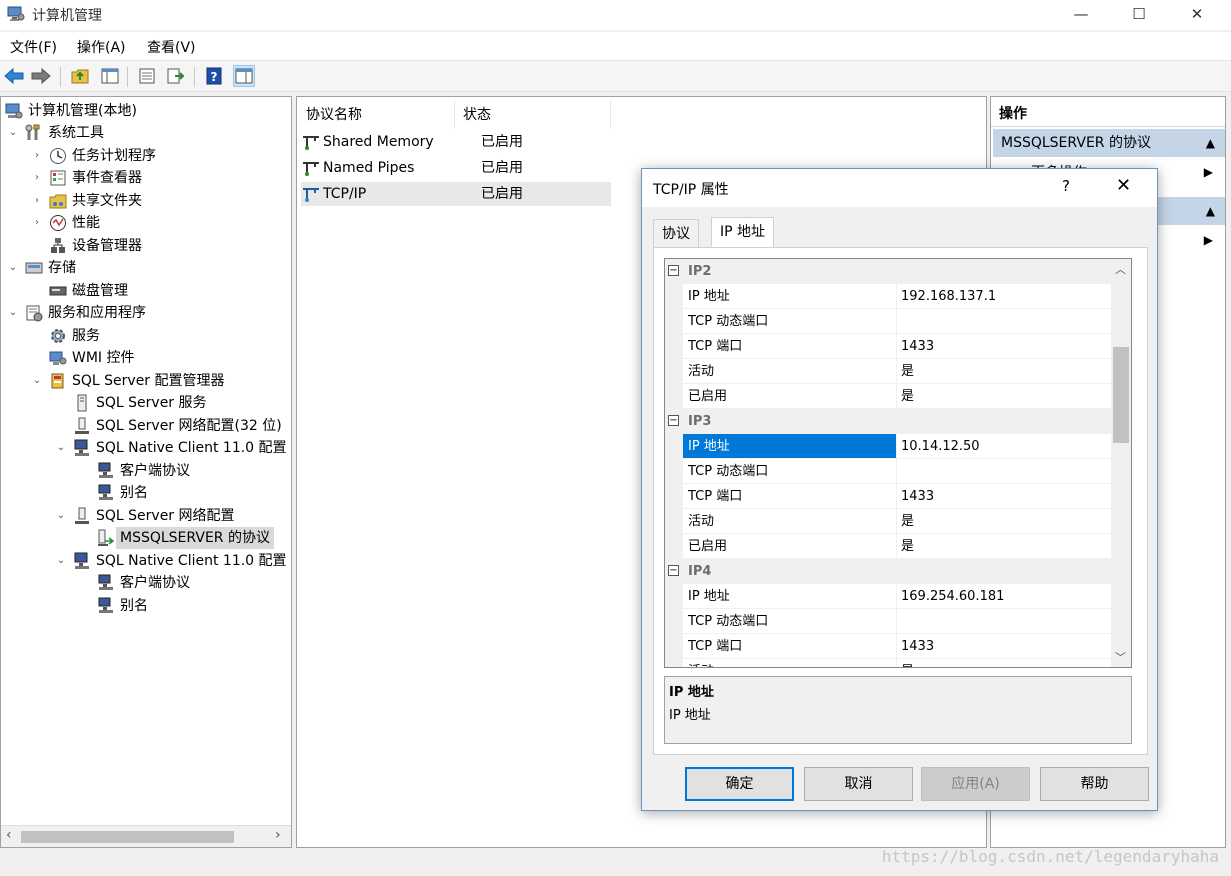 This screenshot has height=876, width=1231. What do you see at coordinates (888, 596) in the screenshot?
I see `property-row: IP 地址 169.254.60.181` at bounding box center [888, 596].